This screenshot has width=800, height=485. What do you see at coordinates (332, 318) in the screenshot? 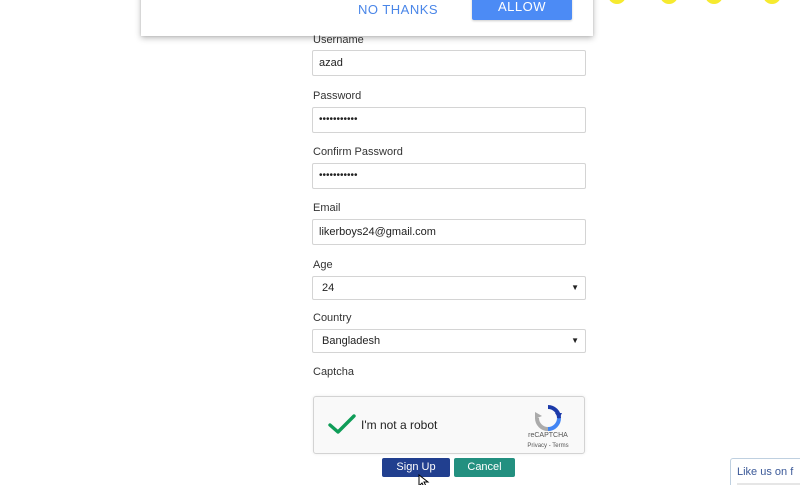
I see `country-label: Country` at bounding box center [332, 318].